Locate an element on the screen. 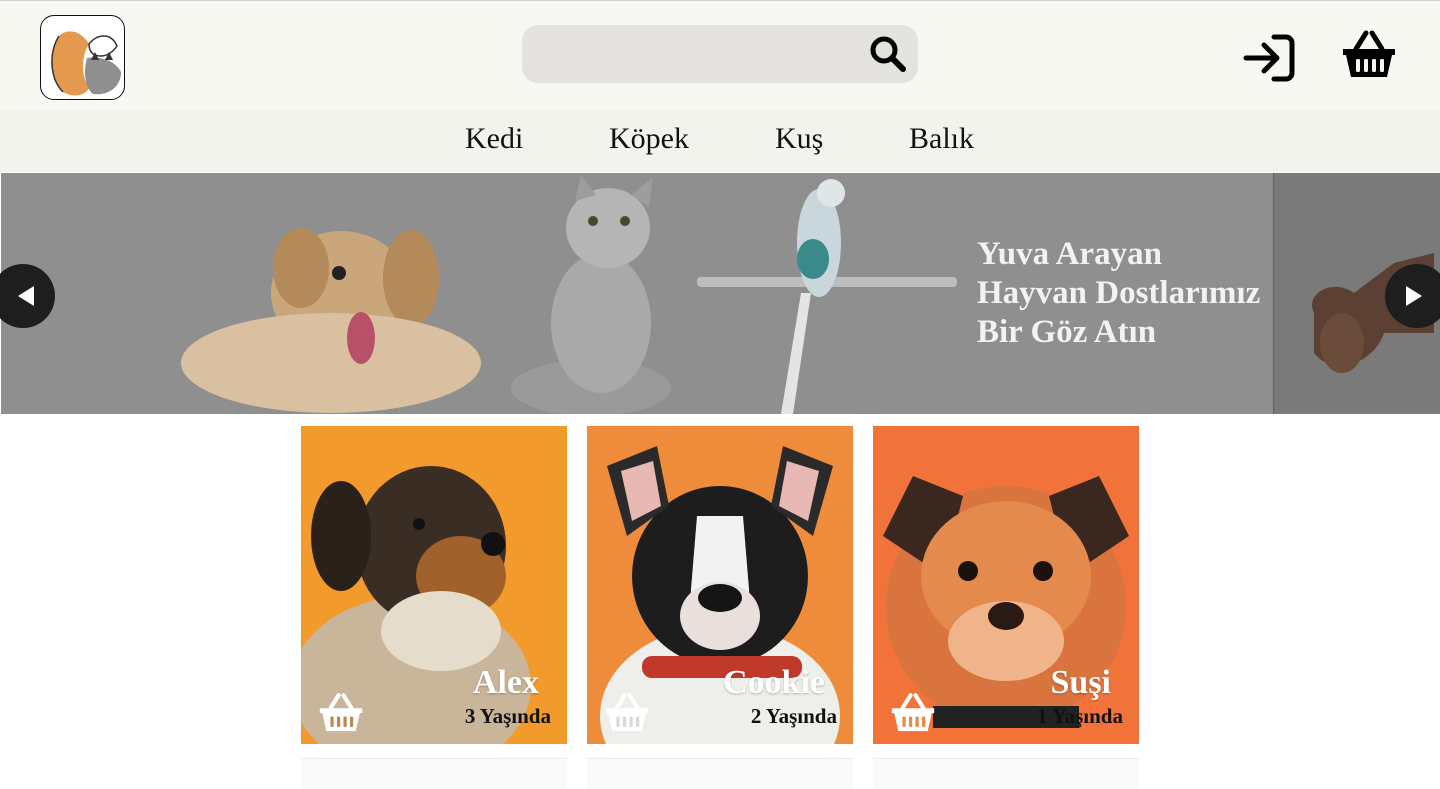 The image size is (1440, 789). nav-item-kedi: Kedi is located at coordinates (494, 139).